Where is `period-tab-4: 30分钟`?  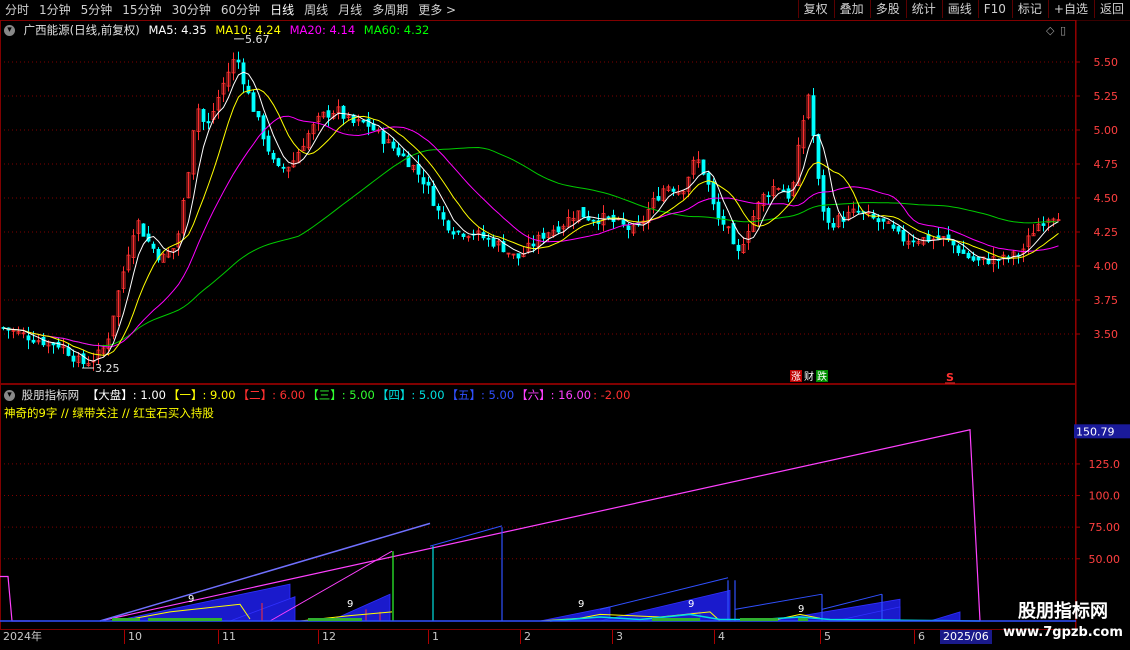 period-tab-4: 30分钟 is located at coordinates (191, 10).